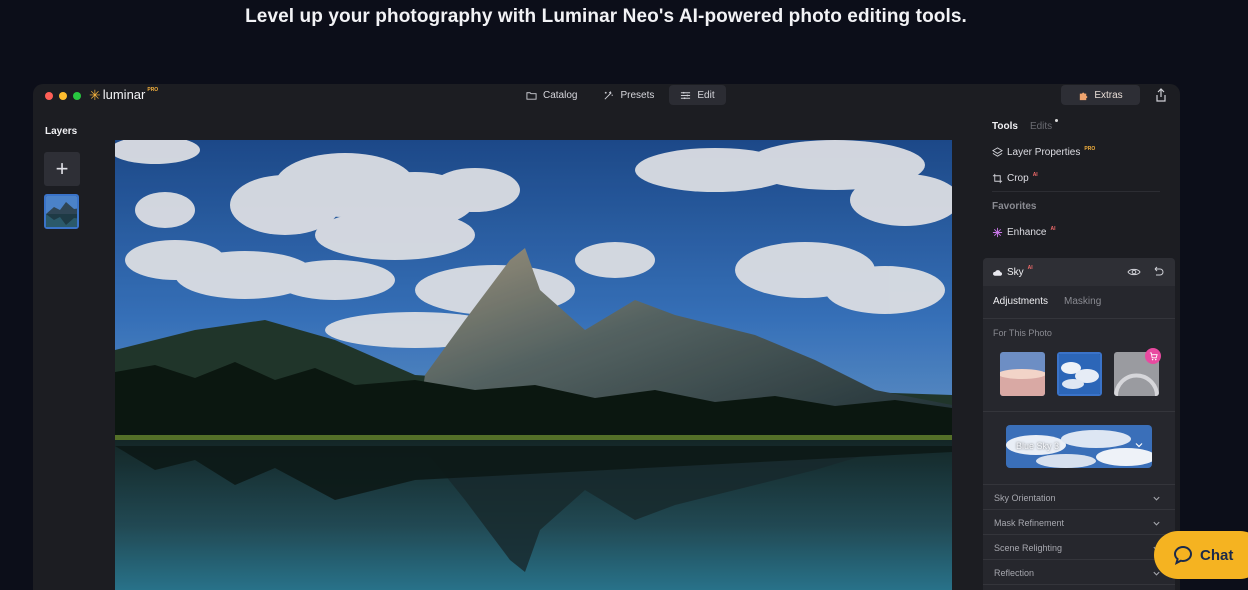 This screenshot has width=1248, height=590. Describe the element at coordinates (49, 96) in the screenshot. I see `close-dot` at that location.